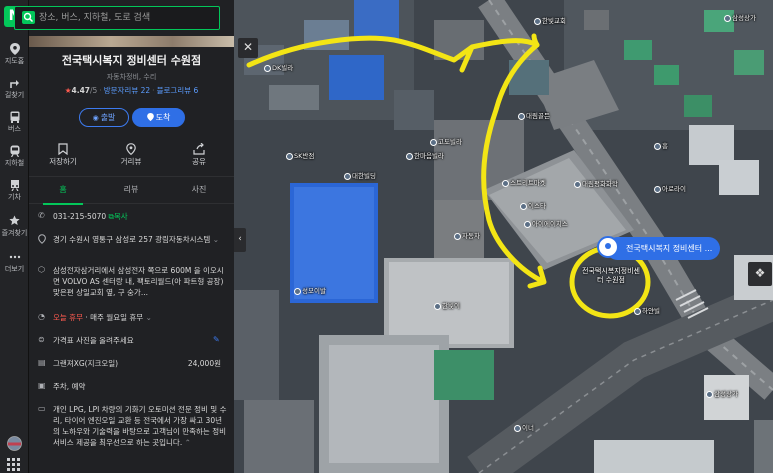 The image size is (773, 473). Describe the element at coordinates (425, 155) in the screenshot. I see `map-label: 한마음빌라` at that location.